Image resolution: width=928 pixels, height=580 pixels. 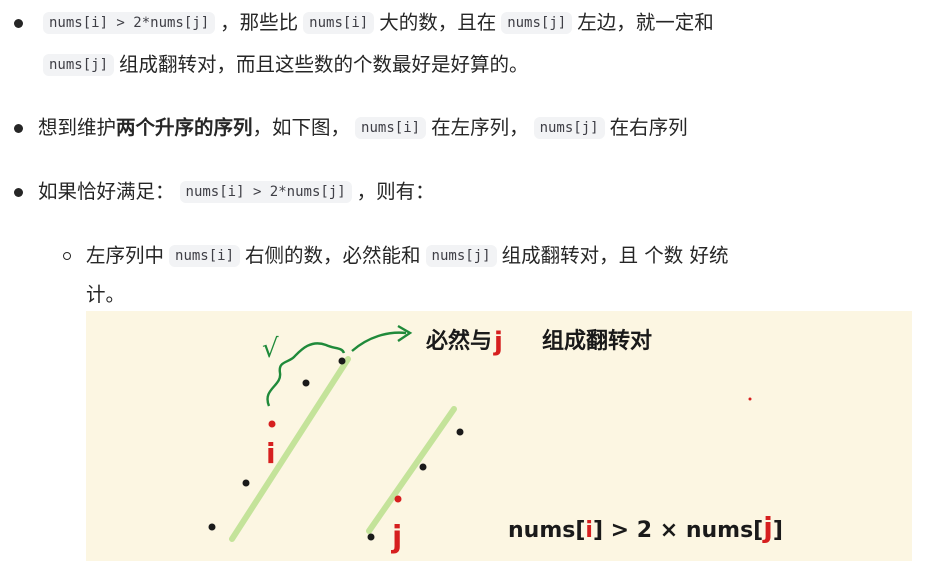 What do you see at coordinates (290, 449) in the screenshot?
I see `left-sequence-line` at bounding box center [290, 449].